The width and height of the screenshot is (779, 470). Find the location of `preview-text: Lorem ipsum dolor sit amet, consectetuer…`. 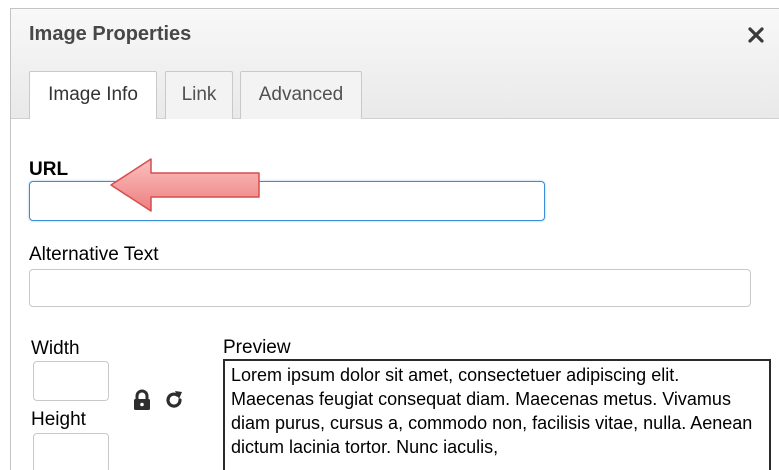

preview-text: Lorem ipsum dolor sit amet, consectetuer… is located at coordinates (492, 411).